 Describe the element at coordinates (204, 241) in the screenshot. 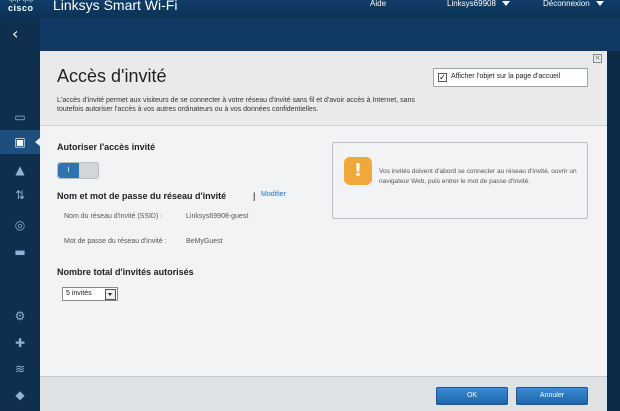

I see `password-value: BeMyGuest` at that location.